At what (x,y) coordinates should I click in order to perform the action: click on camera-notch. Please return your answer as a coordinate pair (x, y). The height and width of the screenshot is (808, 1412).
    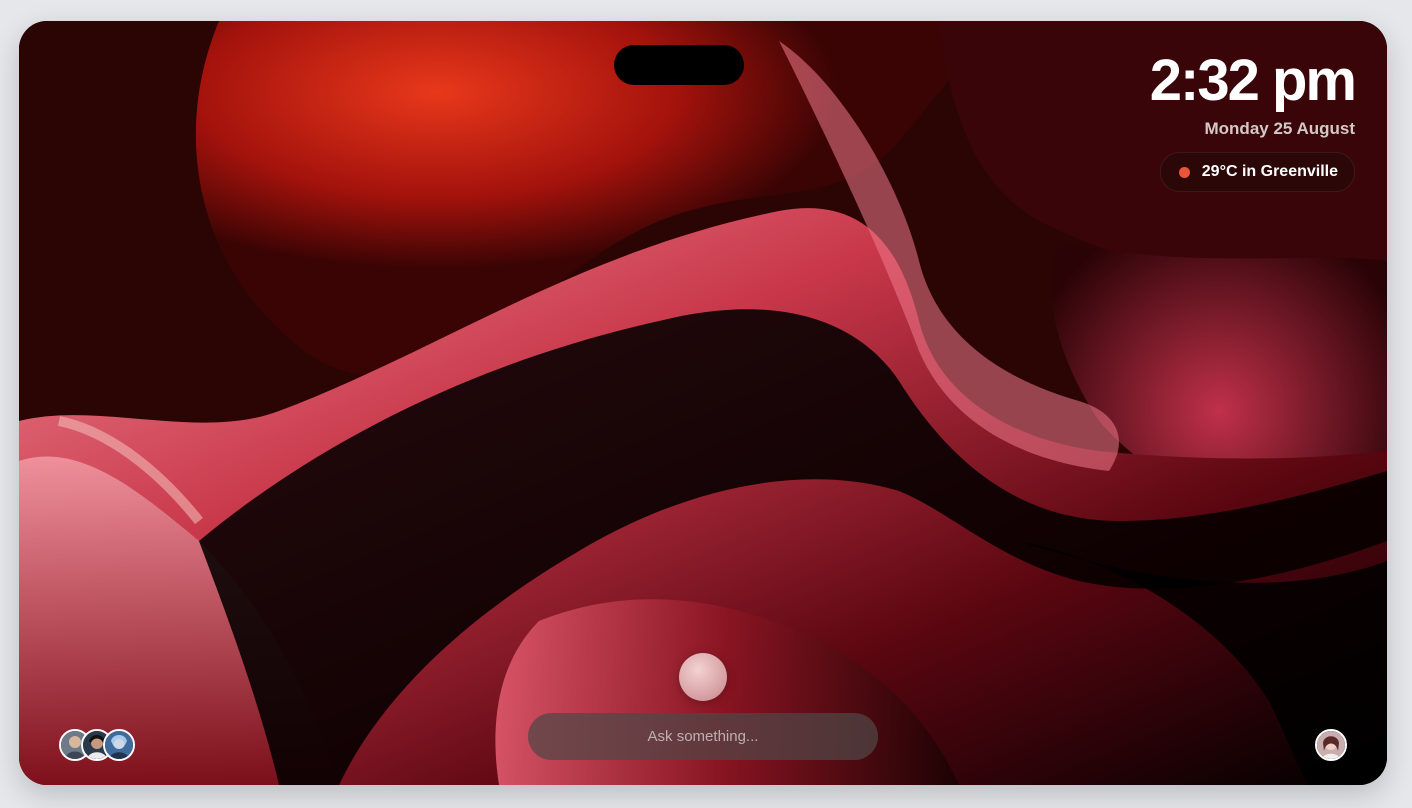
    Looking at the image, I should click on (679, 65).